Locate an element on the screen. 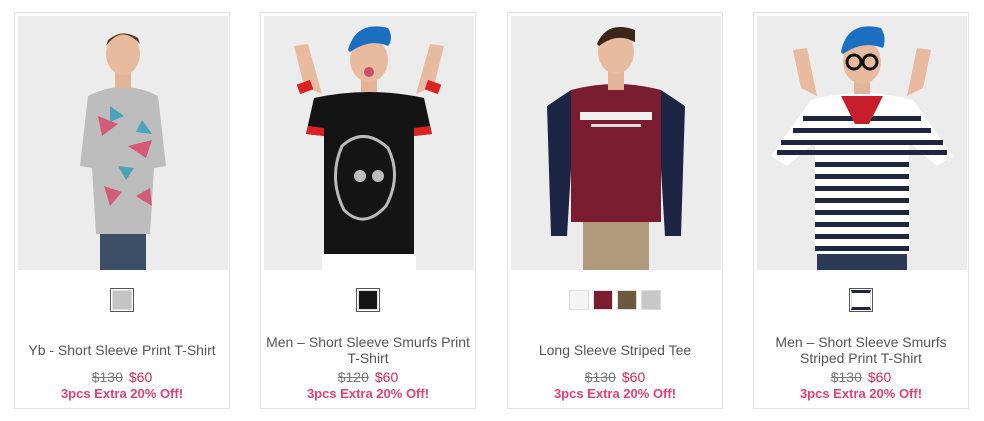  price: $120 $60 is located at coordinates (368, 377).